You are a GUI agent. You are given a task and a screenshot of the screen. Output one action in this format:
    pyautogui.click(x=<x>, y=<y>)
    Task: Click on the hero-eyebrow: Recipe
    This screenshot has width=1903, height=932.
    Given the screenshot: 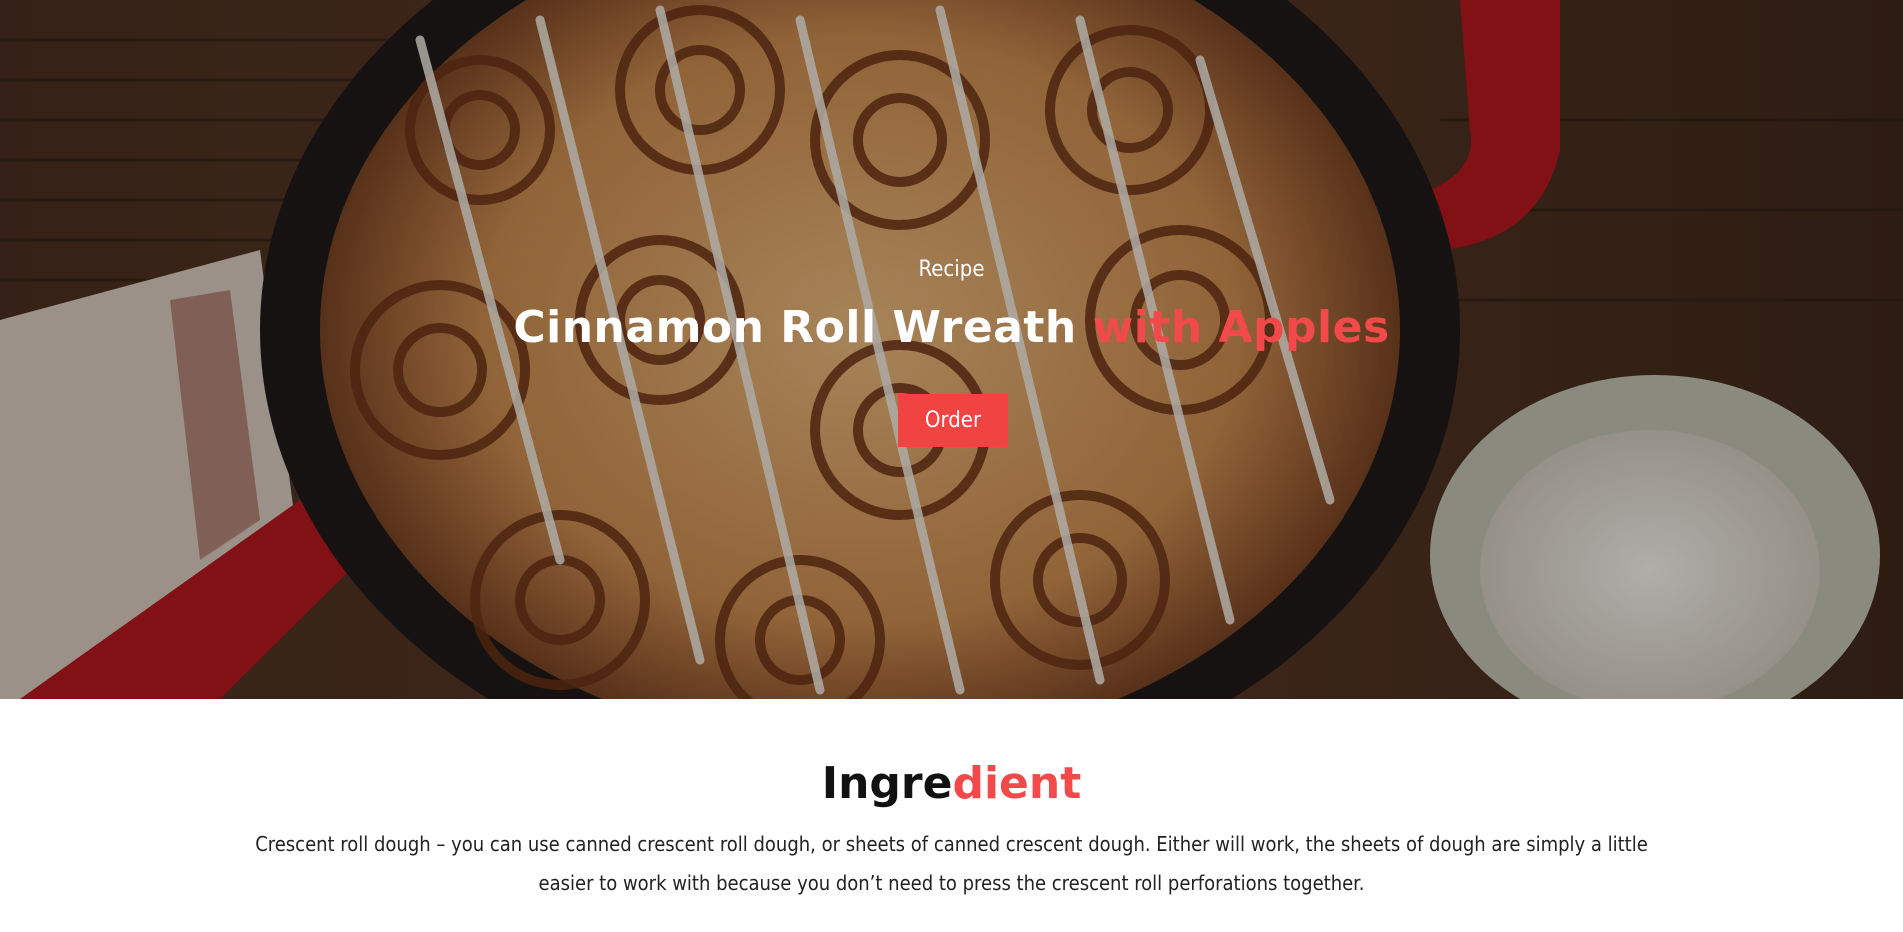 What is the action you would take?
    pyautogui.click(x=951, y=269)
    